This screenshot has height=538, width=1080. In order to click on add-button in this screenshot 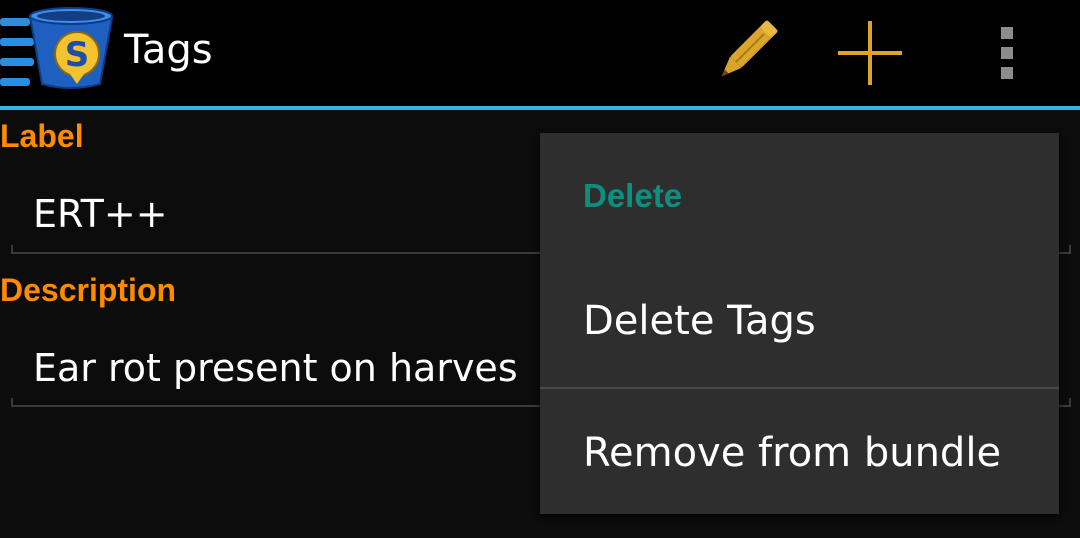, I will do `click(870, 53)`.